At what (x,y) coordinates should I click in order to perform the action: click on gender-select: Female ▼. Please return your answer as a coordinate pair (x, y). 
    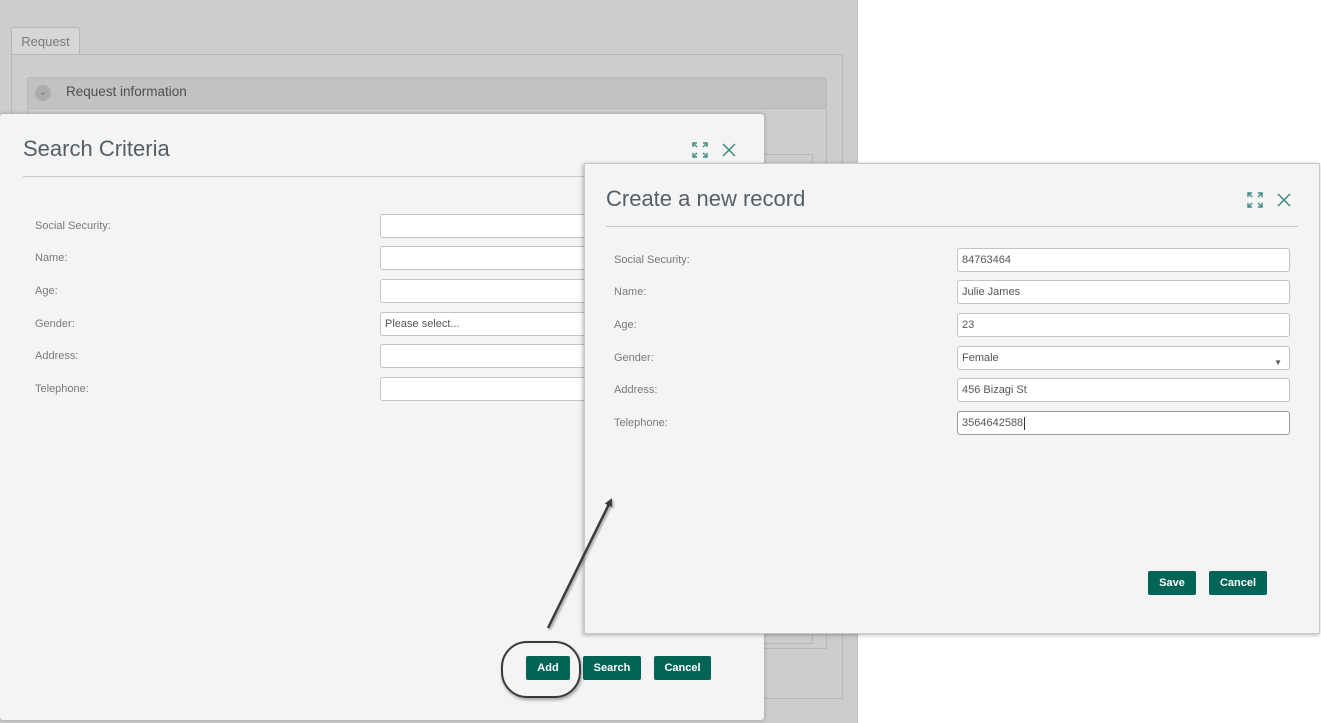
    Looking at the image, I should click on (1123, 358).